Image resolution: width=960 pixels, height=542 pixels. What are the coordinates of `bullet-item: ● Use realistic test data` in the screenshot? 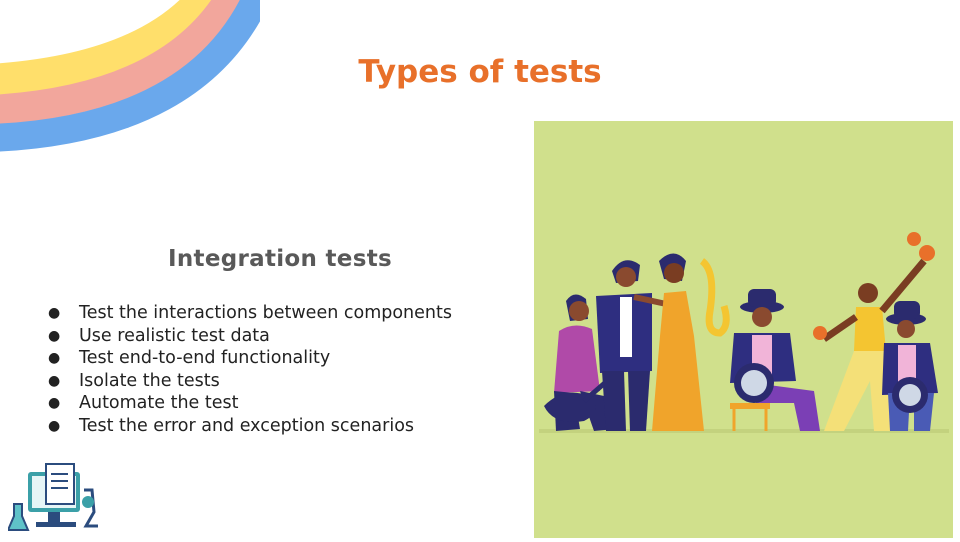 It's located at (250, 336).